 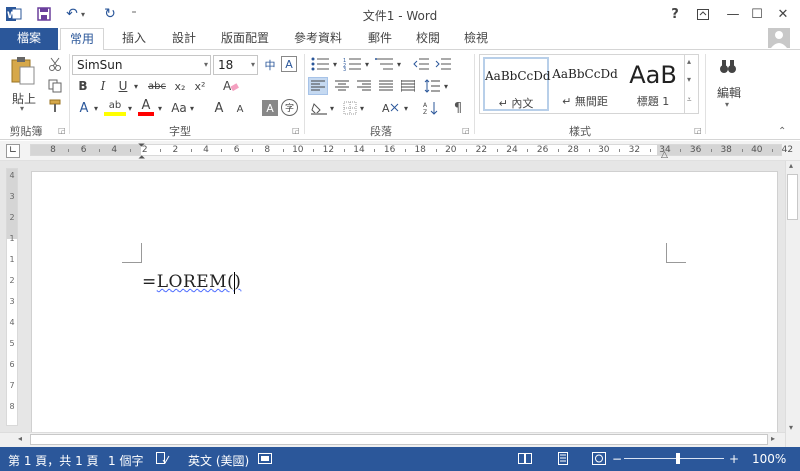 I want to click on align-left-button, so click(x=318, y=86).